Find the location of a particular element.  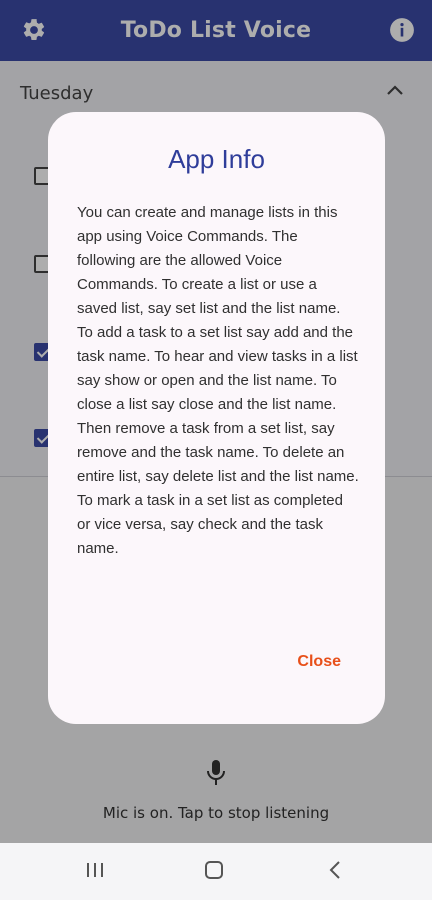

home-icon is located at coordinates (214, 870).